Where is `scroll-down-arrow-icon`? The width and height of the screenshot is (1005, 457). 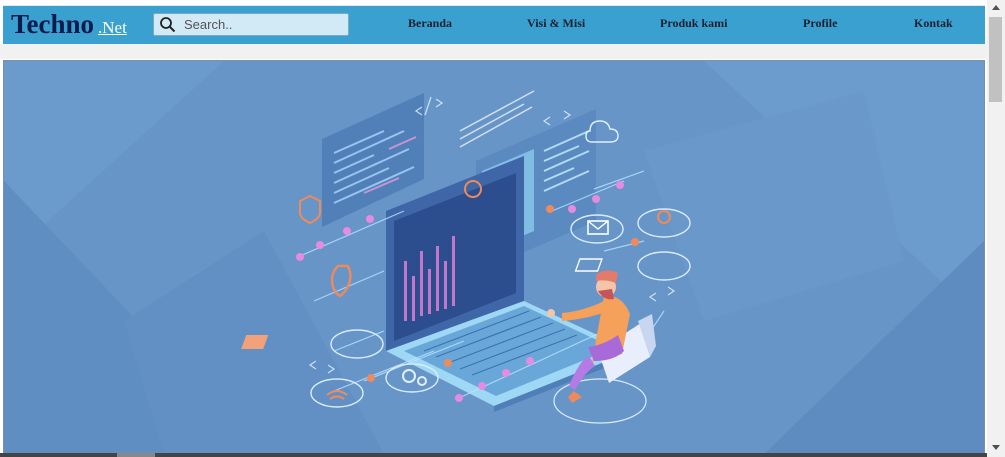 scroll-down-arrow-icon is located at coordinates (996, 447).